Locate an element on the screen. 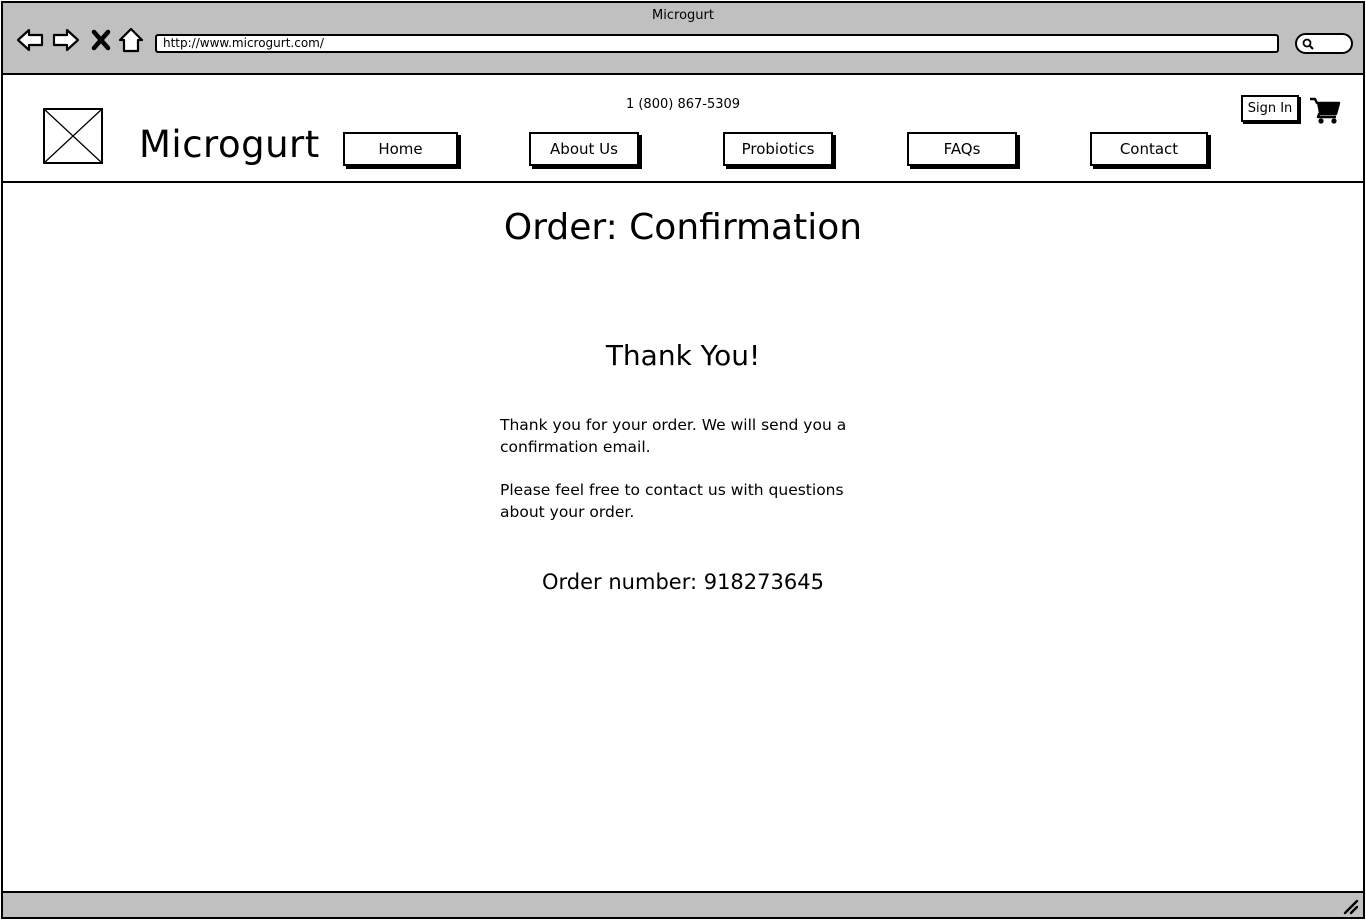 This screenshot has height=920, width=1366. browser-chrome: Microgurt http://www.microgurt.com/ is located at coordinates (683, 39).